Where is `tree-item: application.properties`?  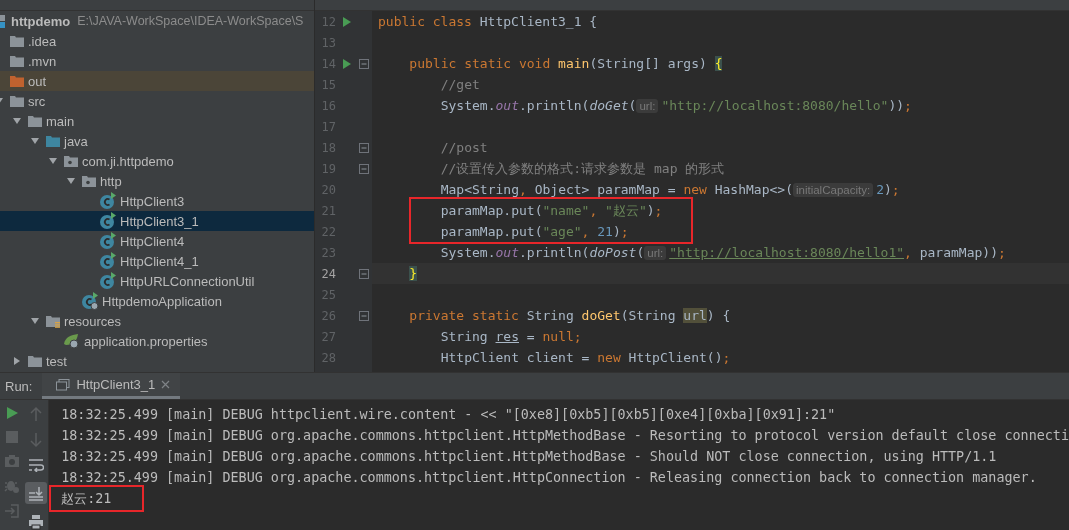
tree-item: application.properties is located at coordinates (157, 341).